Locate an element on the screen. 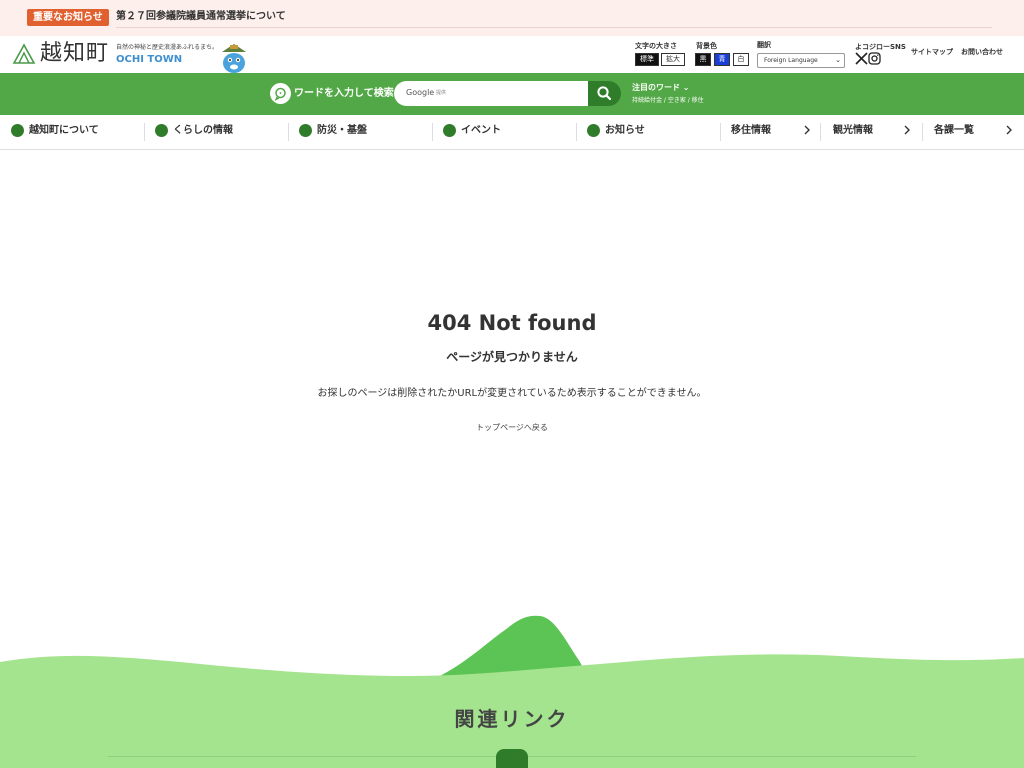 This screenshot has height=768, width=1024. nav-item-disaster: 防災・基盤 is located at coordinates (360, 132).